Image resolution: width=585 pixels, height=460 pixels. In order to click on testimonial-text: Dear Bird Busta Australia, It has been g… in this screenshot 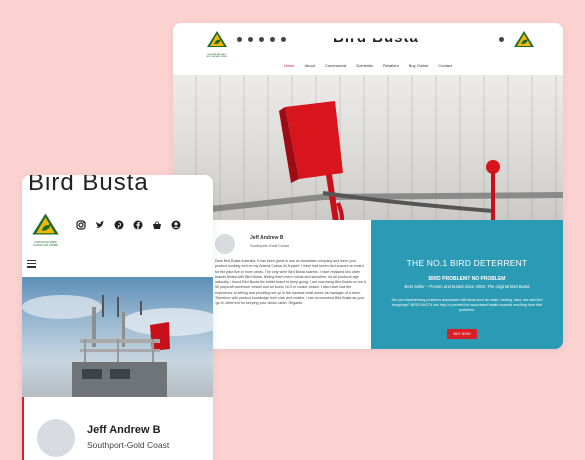, I will do `click(290, 282)`.